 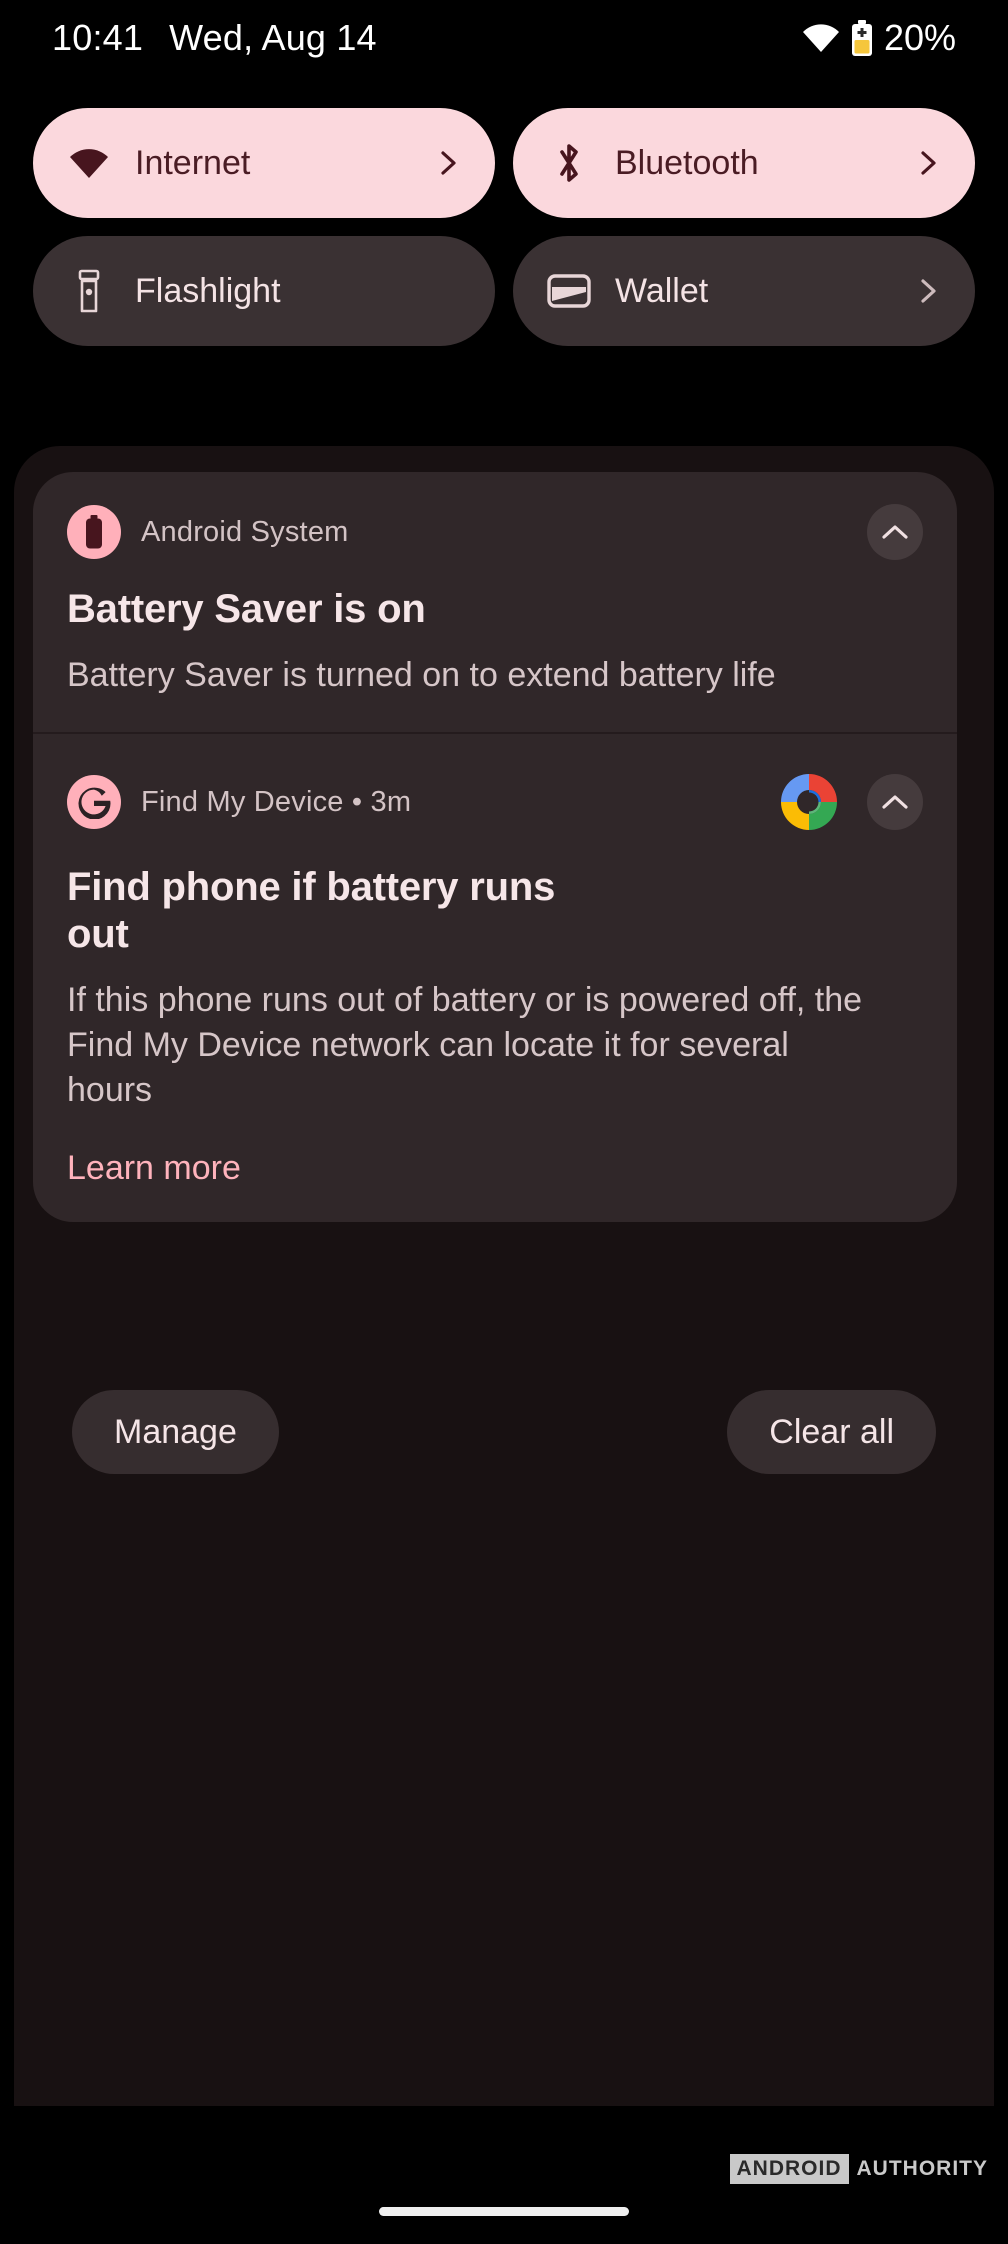 What do you see at coordinates (504, 2211) in the screenshot?
I see `home-indicator` at bounding box center [504, 2211].